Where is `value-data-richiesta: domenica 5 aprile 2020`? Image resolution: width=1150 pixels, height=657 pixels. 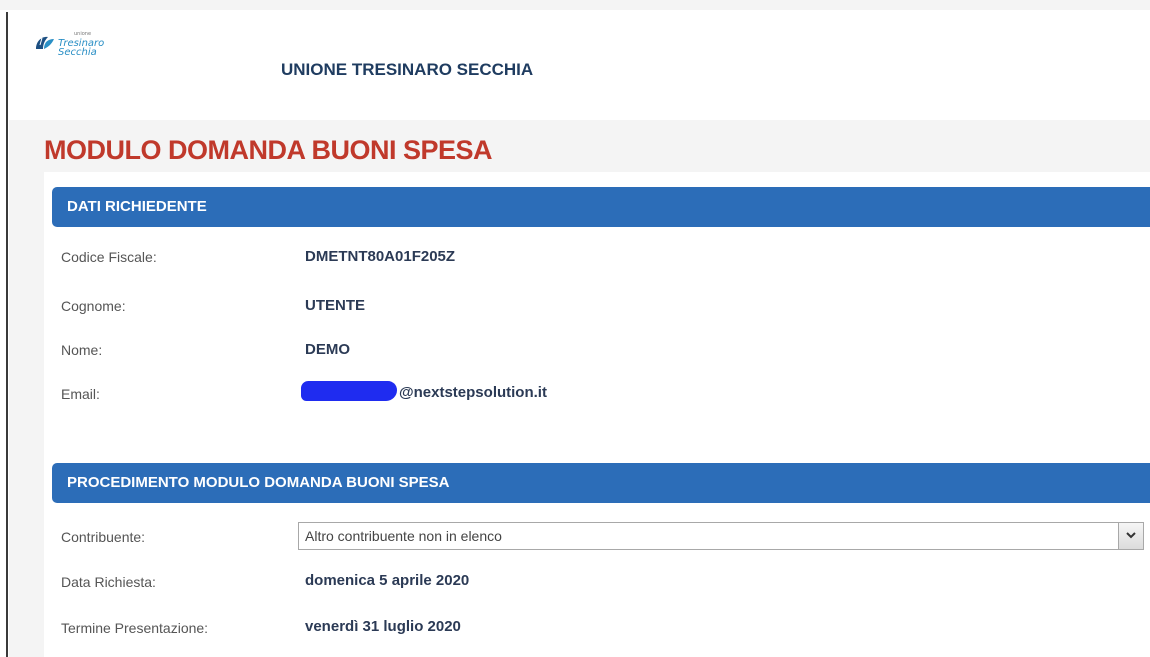 value-data-richiesta: domenica 5 aprile 2020 is located at coordinates (387, 580).